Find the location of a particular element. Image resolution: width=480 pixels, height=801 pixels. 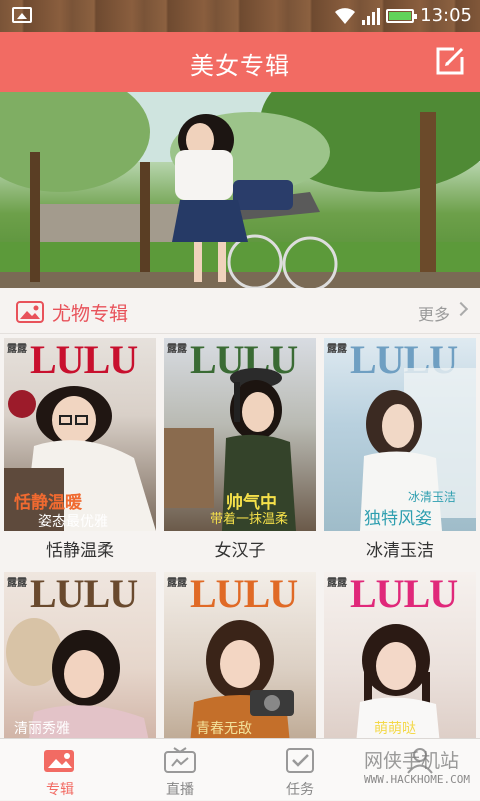

image-notification-icon is located at coordinates (22, 15).